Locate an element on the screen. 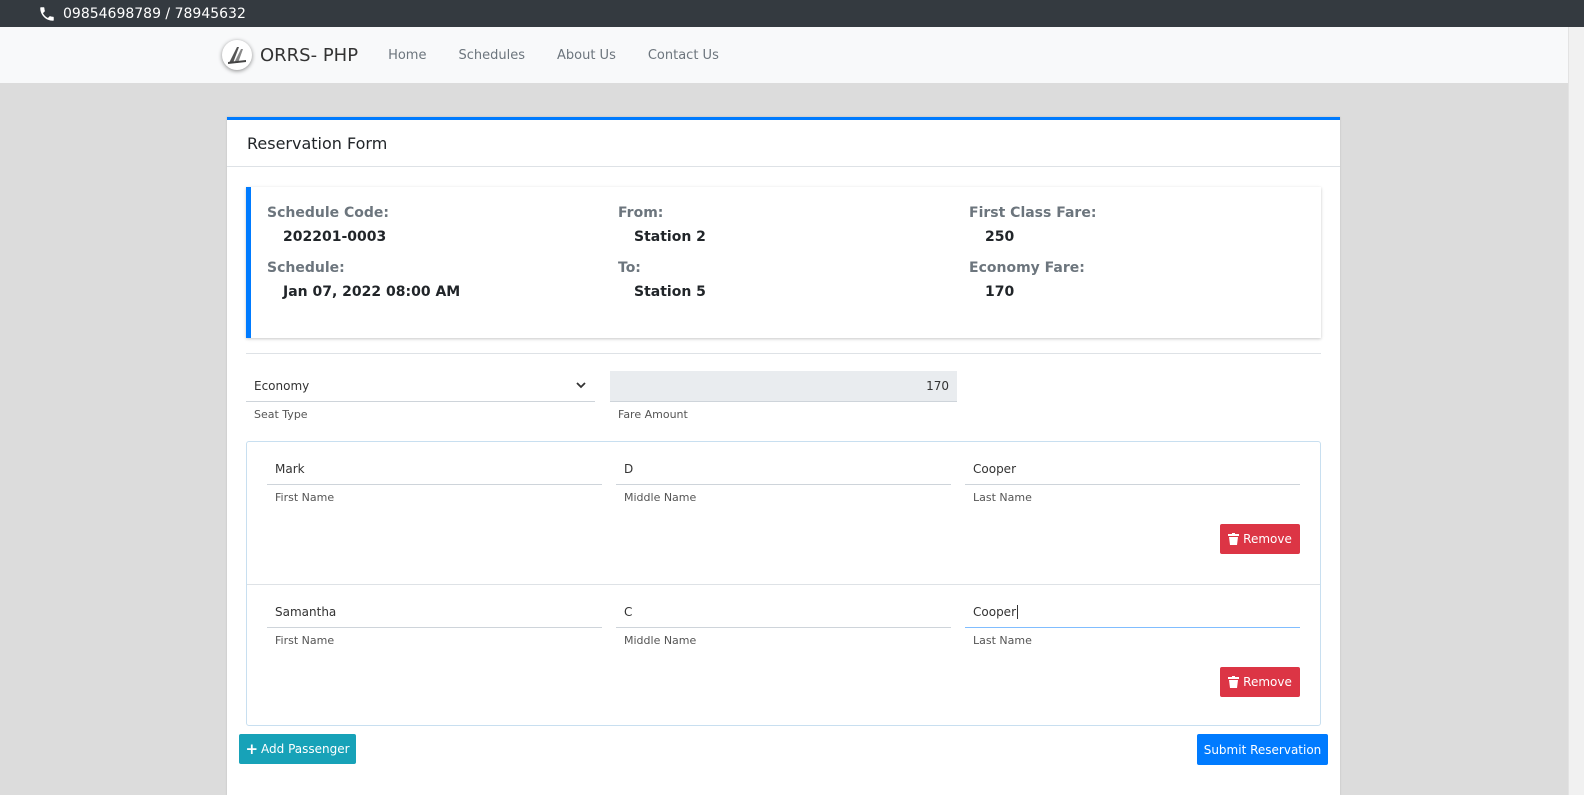  middle-name-field: C Middle Name is located at coordinates (783, 621).